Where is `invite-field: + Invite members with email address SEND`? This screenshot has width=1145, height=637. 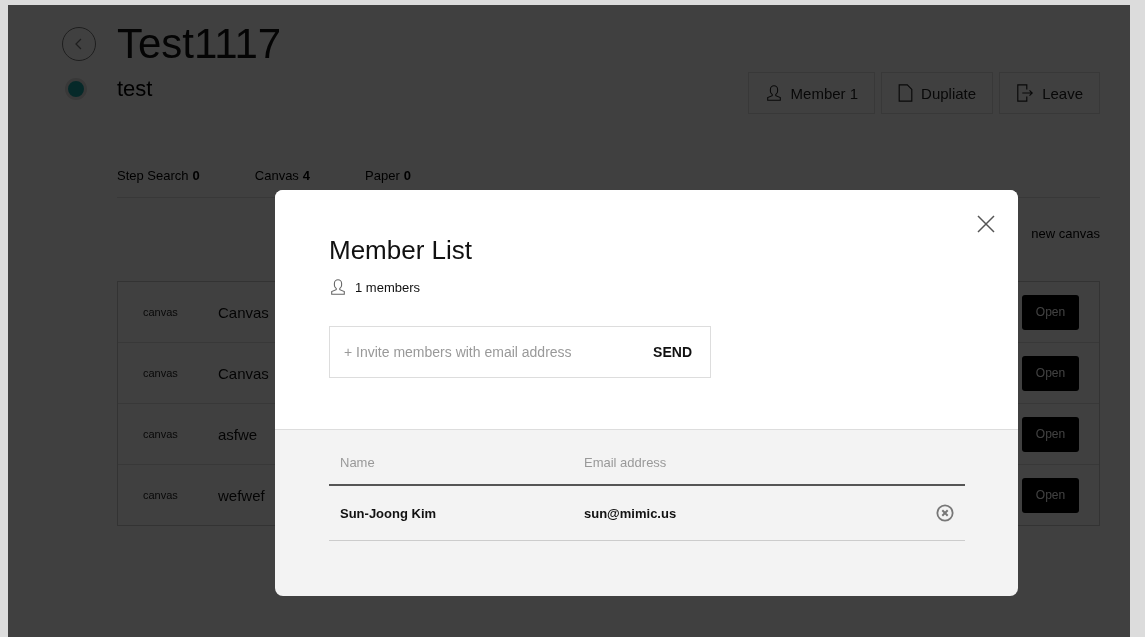 invite-field: + Invite members with email address SEND is located at coordinates (520, 352).